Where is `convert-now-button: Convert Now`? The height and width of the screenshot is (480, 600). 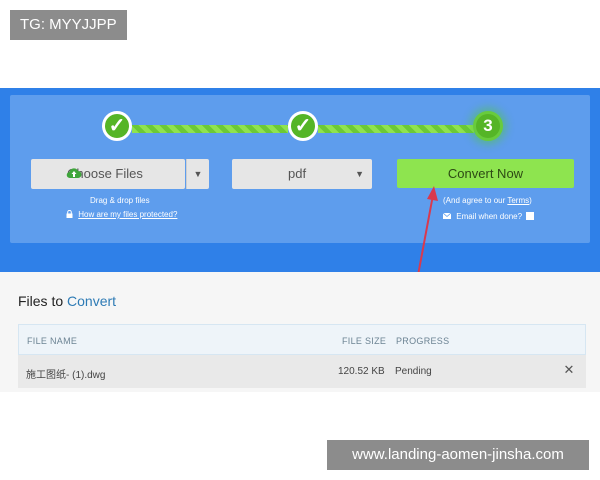 convert-now-button: Convert Now is located at coordinates (485, 173).